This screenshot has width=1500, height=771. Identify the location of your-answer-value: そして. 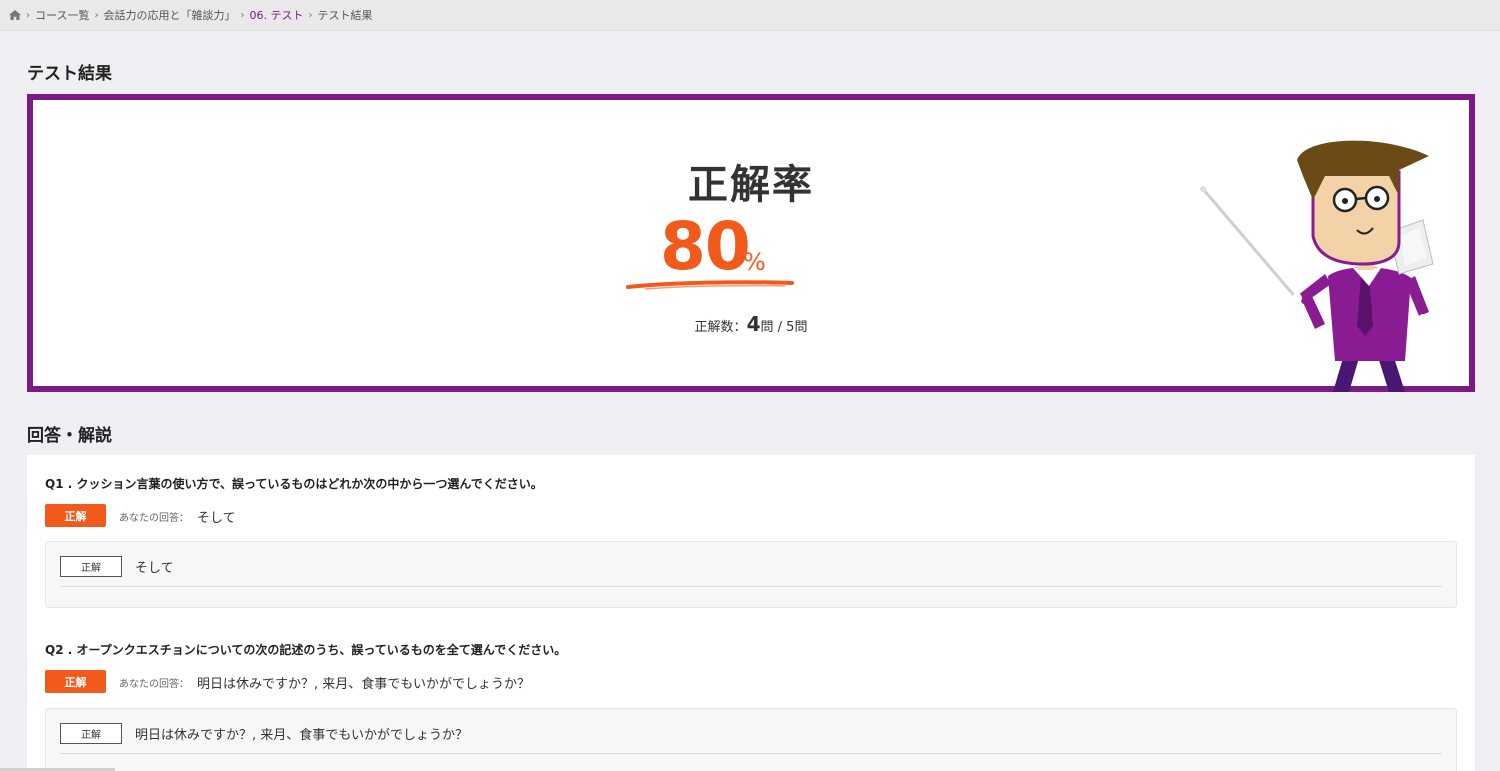
(216, 518).